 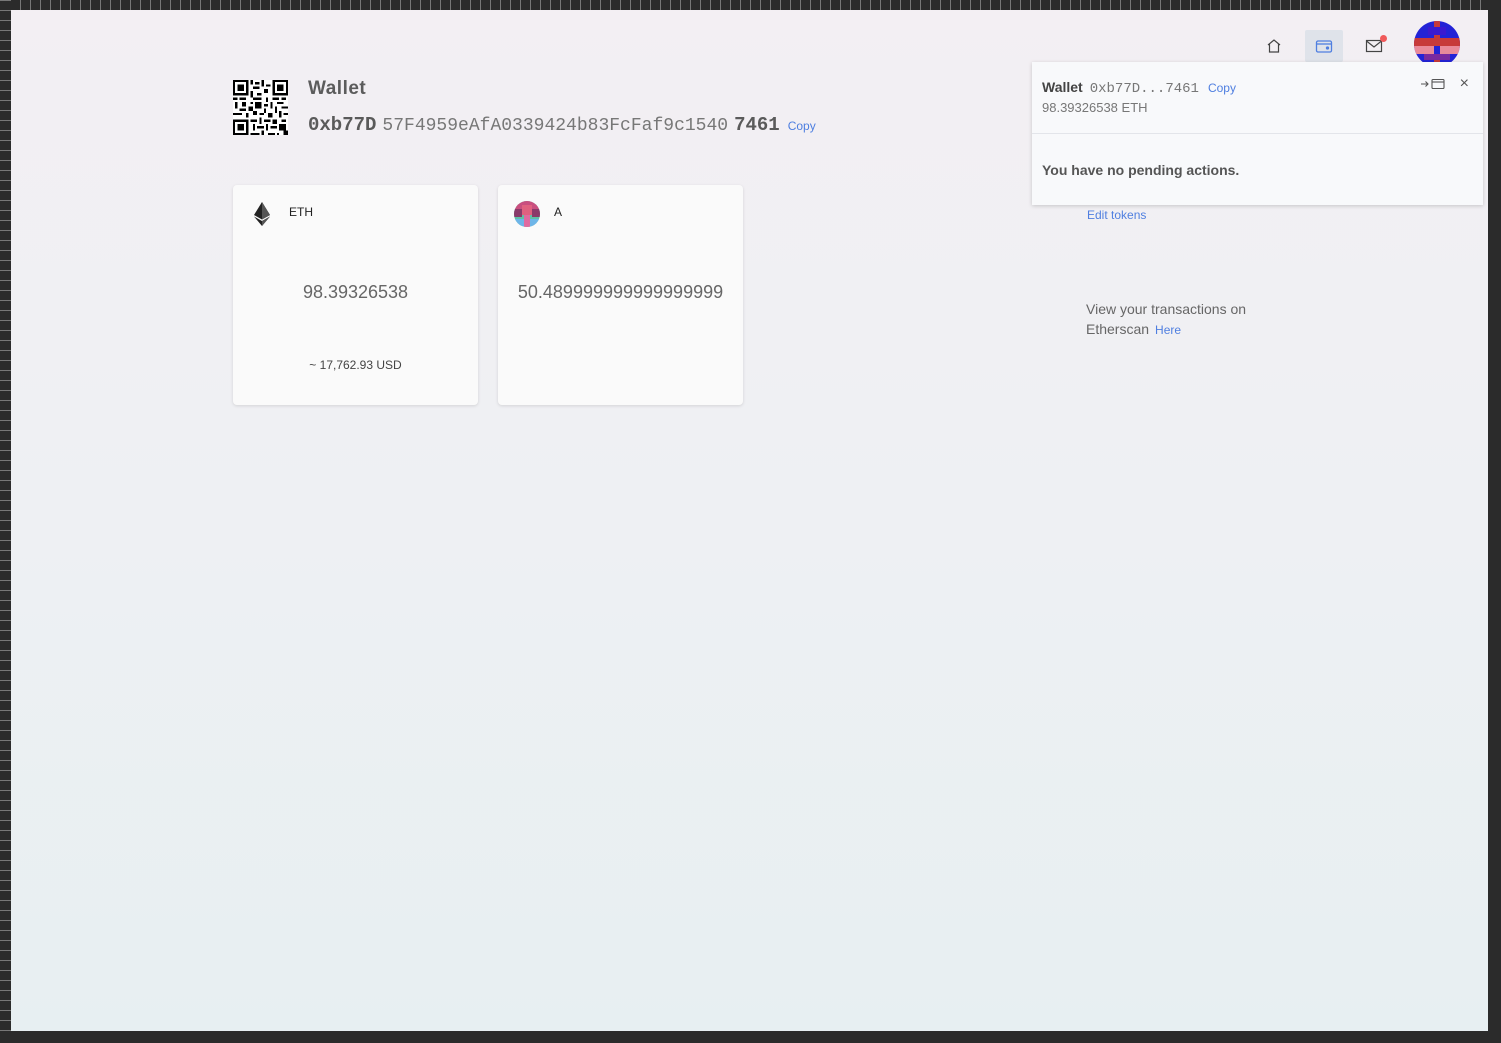 I want to click on popover-title: Wallet, so click(x=1062, y=87).